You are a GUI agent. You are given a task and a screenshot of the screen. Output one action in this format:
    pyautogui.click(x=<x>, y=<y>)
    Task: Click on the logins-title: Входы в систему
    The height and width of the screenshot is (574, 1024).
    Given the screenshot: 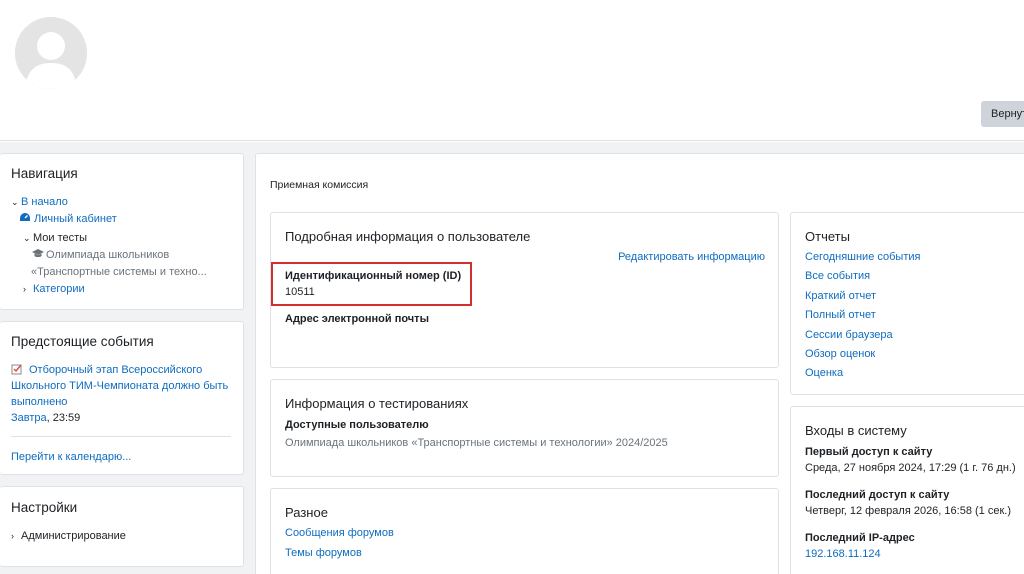 What is the action you would take?
    pyautogui.click(x=856, y=430)
    